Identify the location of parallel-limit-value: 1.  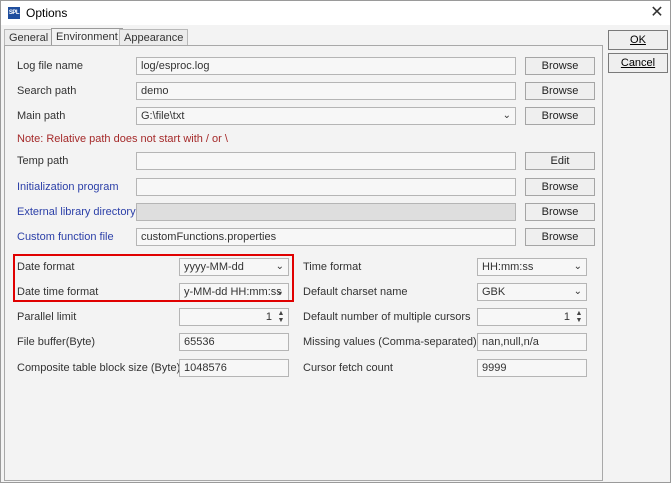
(268, 317).